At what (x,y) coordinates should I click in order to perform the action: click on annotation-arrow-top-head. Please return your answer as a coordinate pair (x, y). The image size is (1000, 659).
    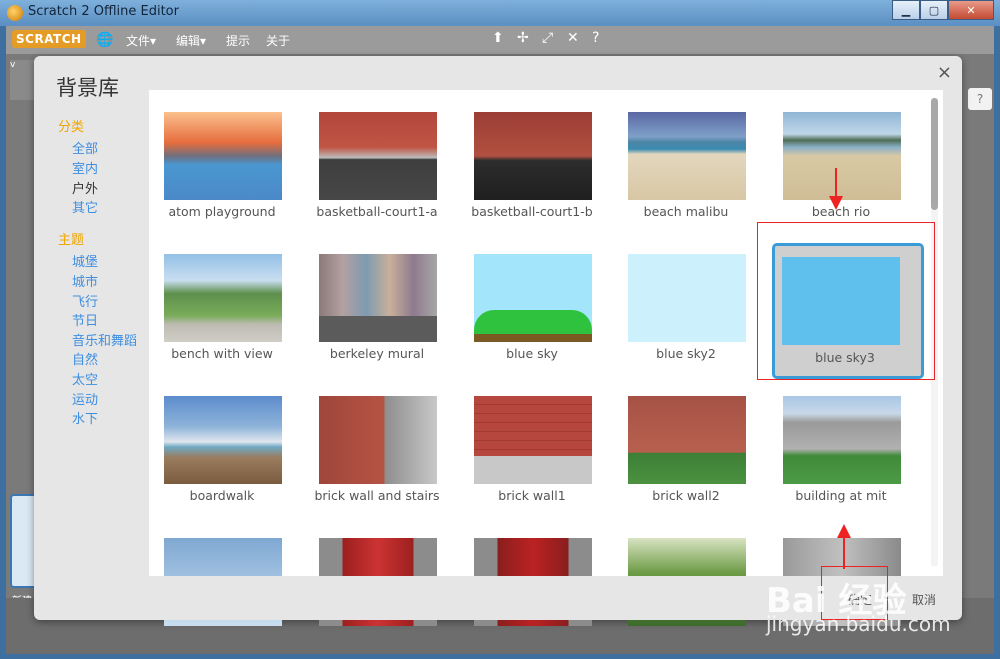
    Looking at the image, I should click on (836, 203).